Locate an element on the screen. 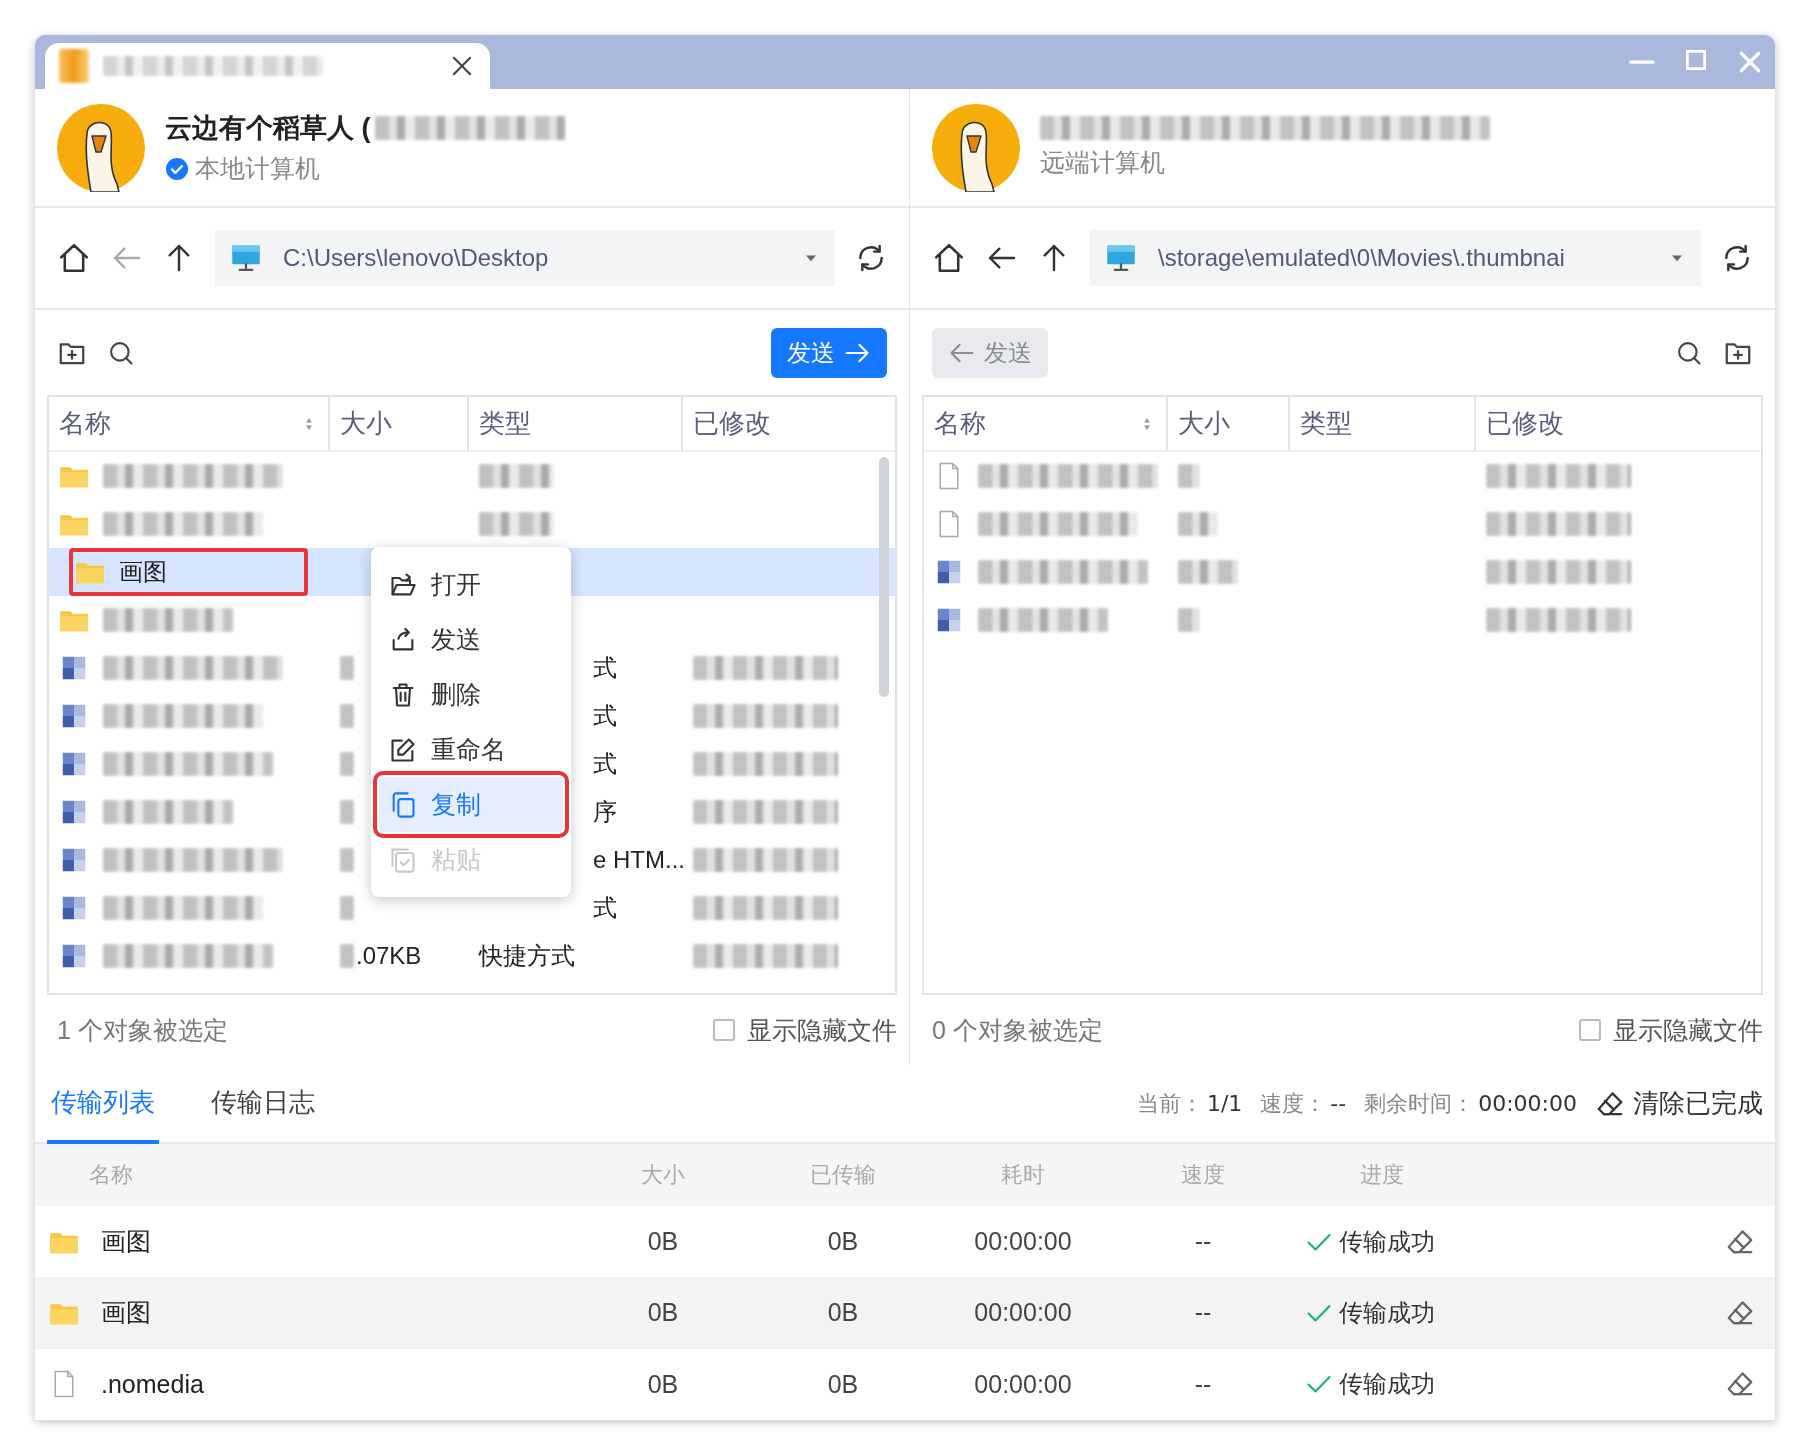  column-header: 大小 is located at coordinates (663, 1175).